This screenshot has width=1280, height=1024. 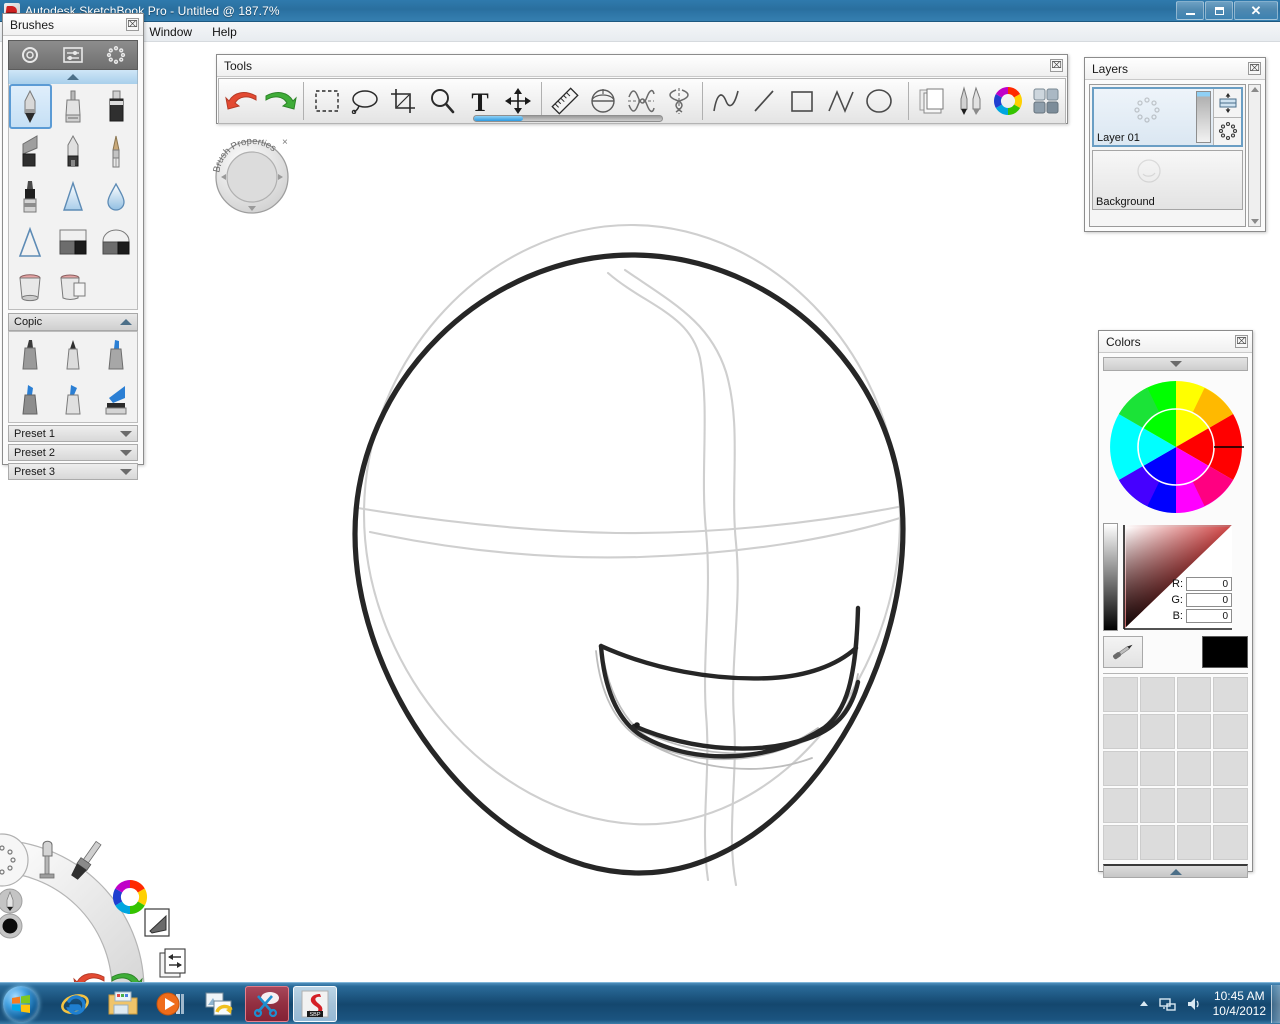 I want to click on eyedropper-tool, so click(x=1123, y=652).